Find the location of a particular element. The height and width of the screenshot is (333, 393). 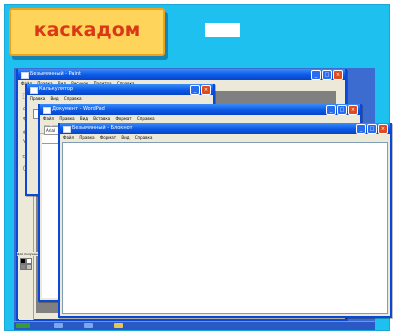

calculator-menubar: Правка Вид Справка is located at coordinates (120, 99).